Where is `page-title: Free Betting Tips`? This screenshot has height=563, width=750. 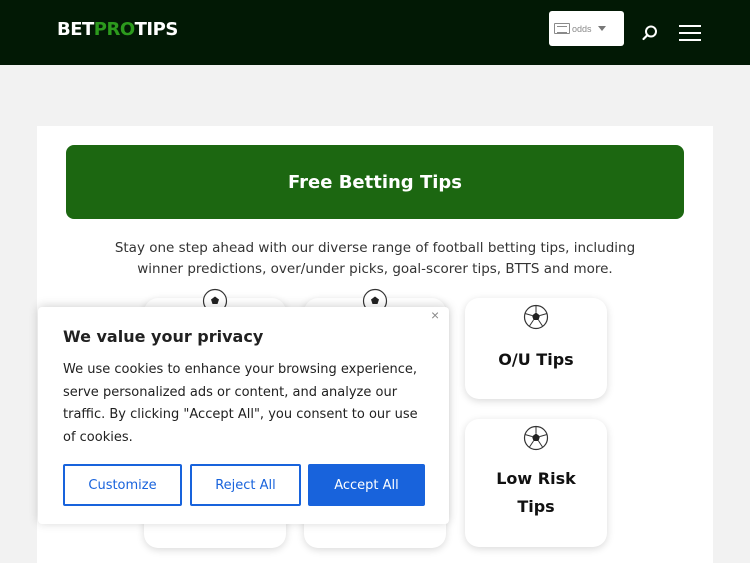 page-title: Free Betting Tips is located at coordinates (375, 182).